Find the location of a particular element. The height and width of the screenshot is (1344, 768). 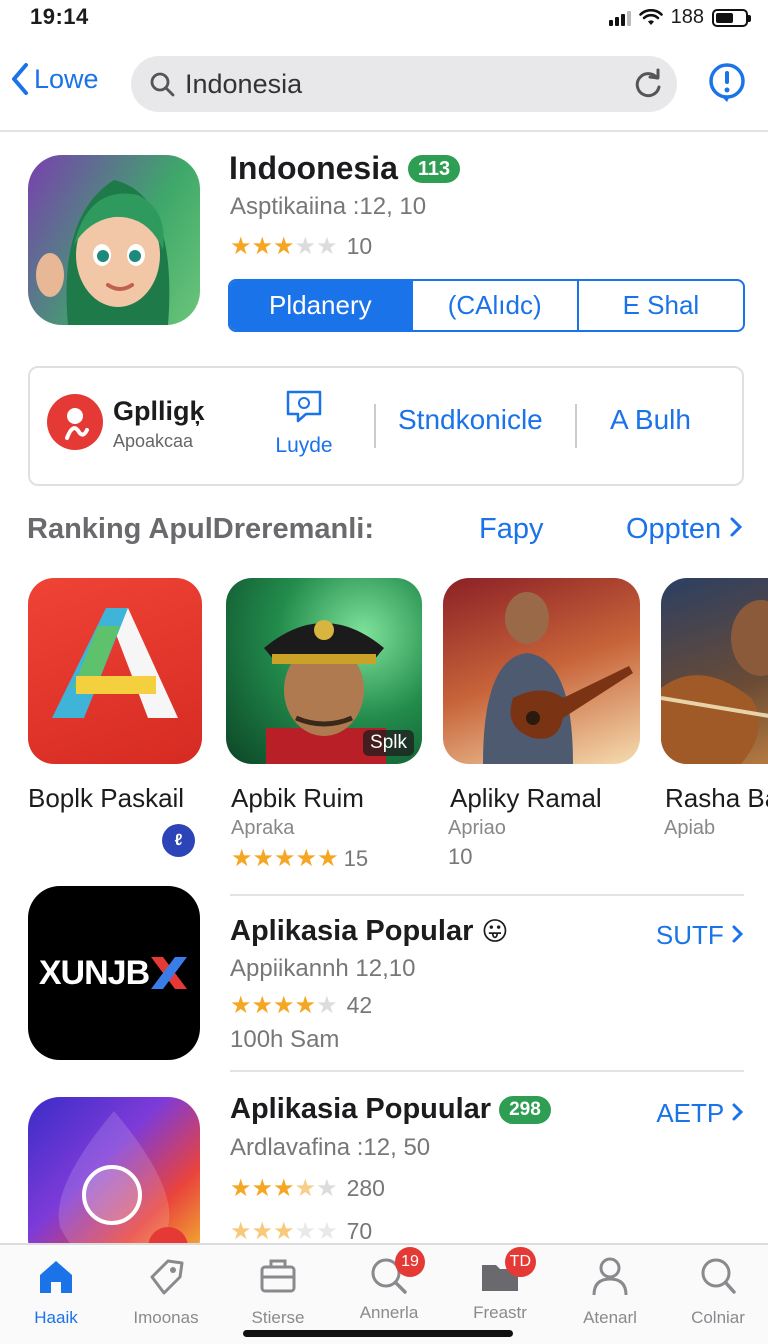

refresh-icon is located at coordinates (648, 84).